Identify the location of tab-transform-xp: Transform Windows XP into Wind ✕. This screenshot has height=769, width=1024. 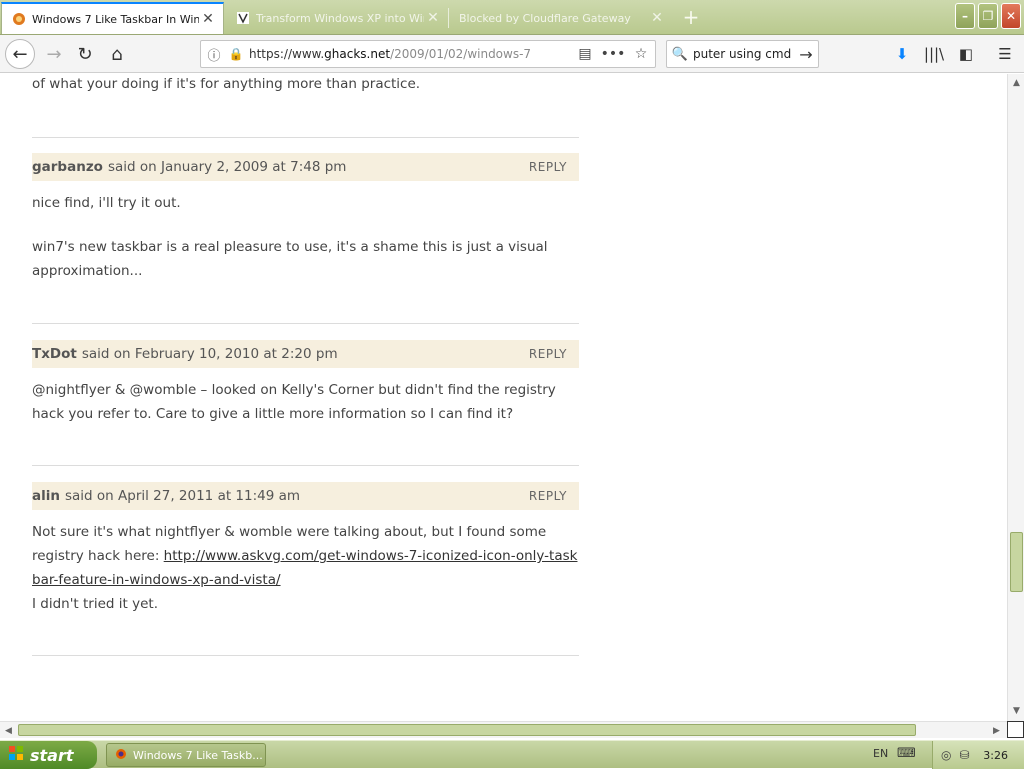
(337, 18).